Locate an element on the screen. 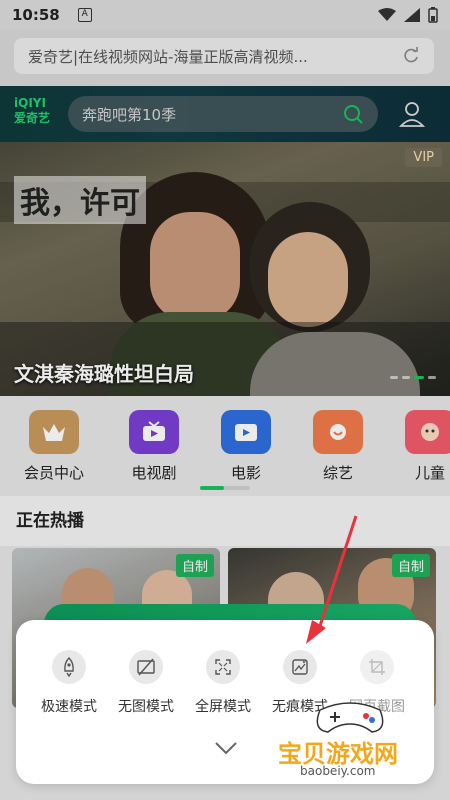 This screenshot has width=450, height=800. category-label: 会员中心 is located at coordinates (53, 473).